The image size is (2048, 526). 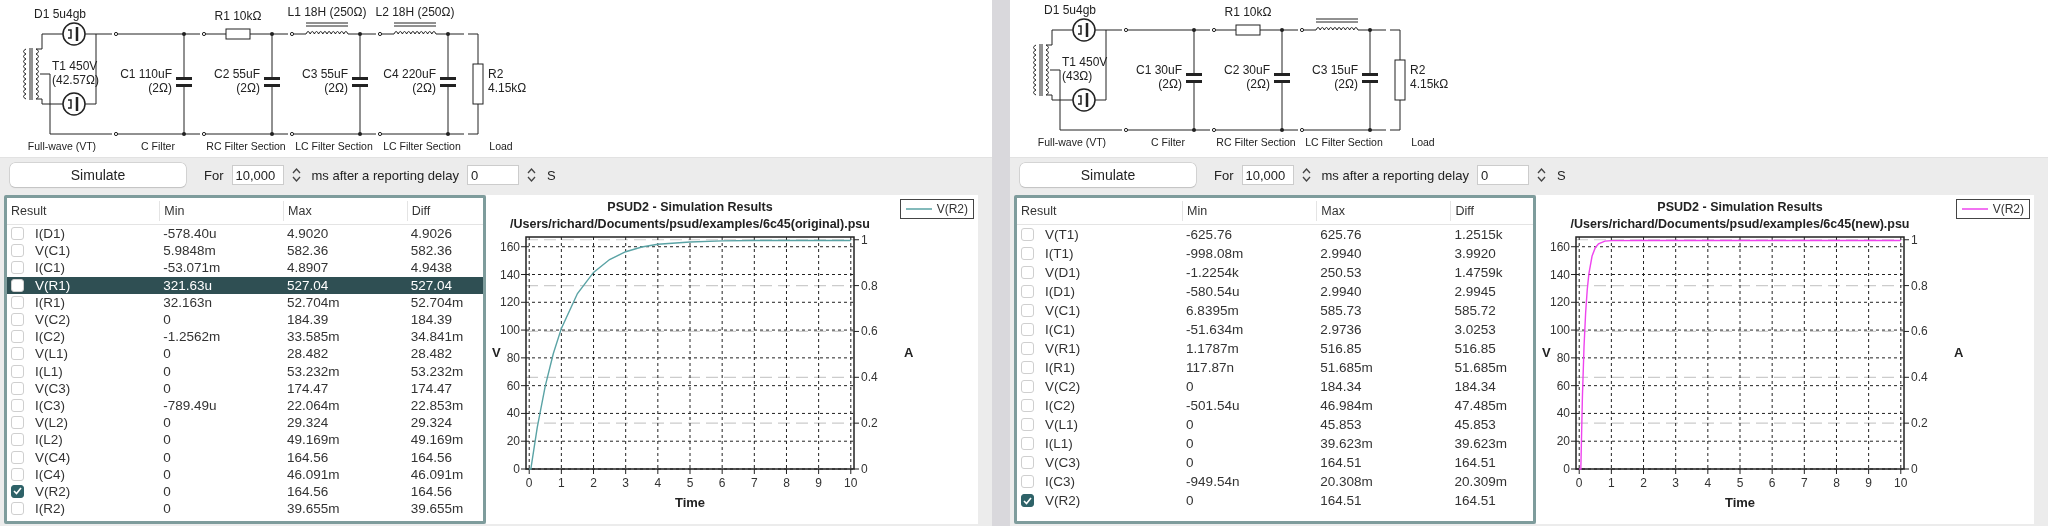 I want to click on tick-label: 5, so click(x=1740, y=483).